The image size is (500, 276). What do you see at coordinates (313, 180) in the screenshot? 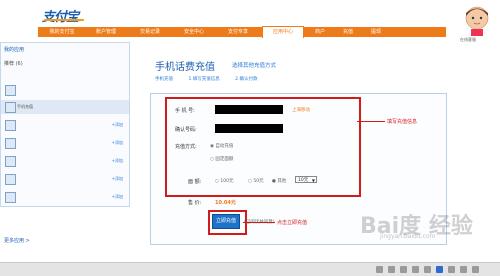
I see `chevron-down-icon: ▼` at bounding box center [313, 180].